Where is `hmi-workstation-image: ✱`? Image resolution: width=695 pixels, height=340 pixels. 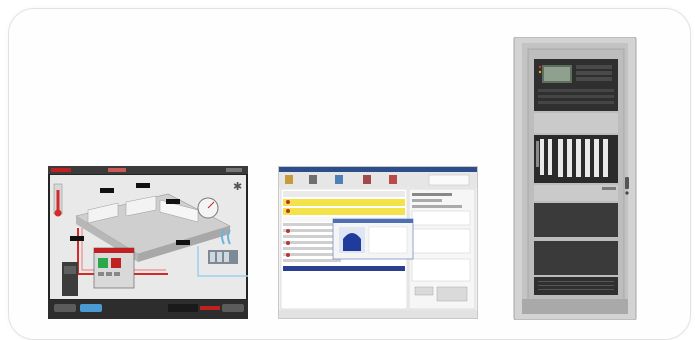 hmi-workstation-image: ✱ is located at coordinates (148, 242).